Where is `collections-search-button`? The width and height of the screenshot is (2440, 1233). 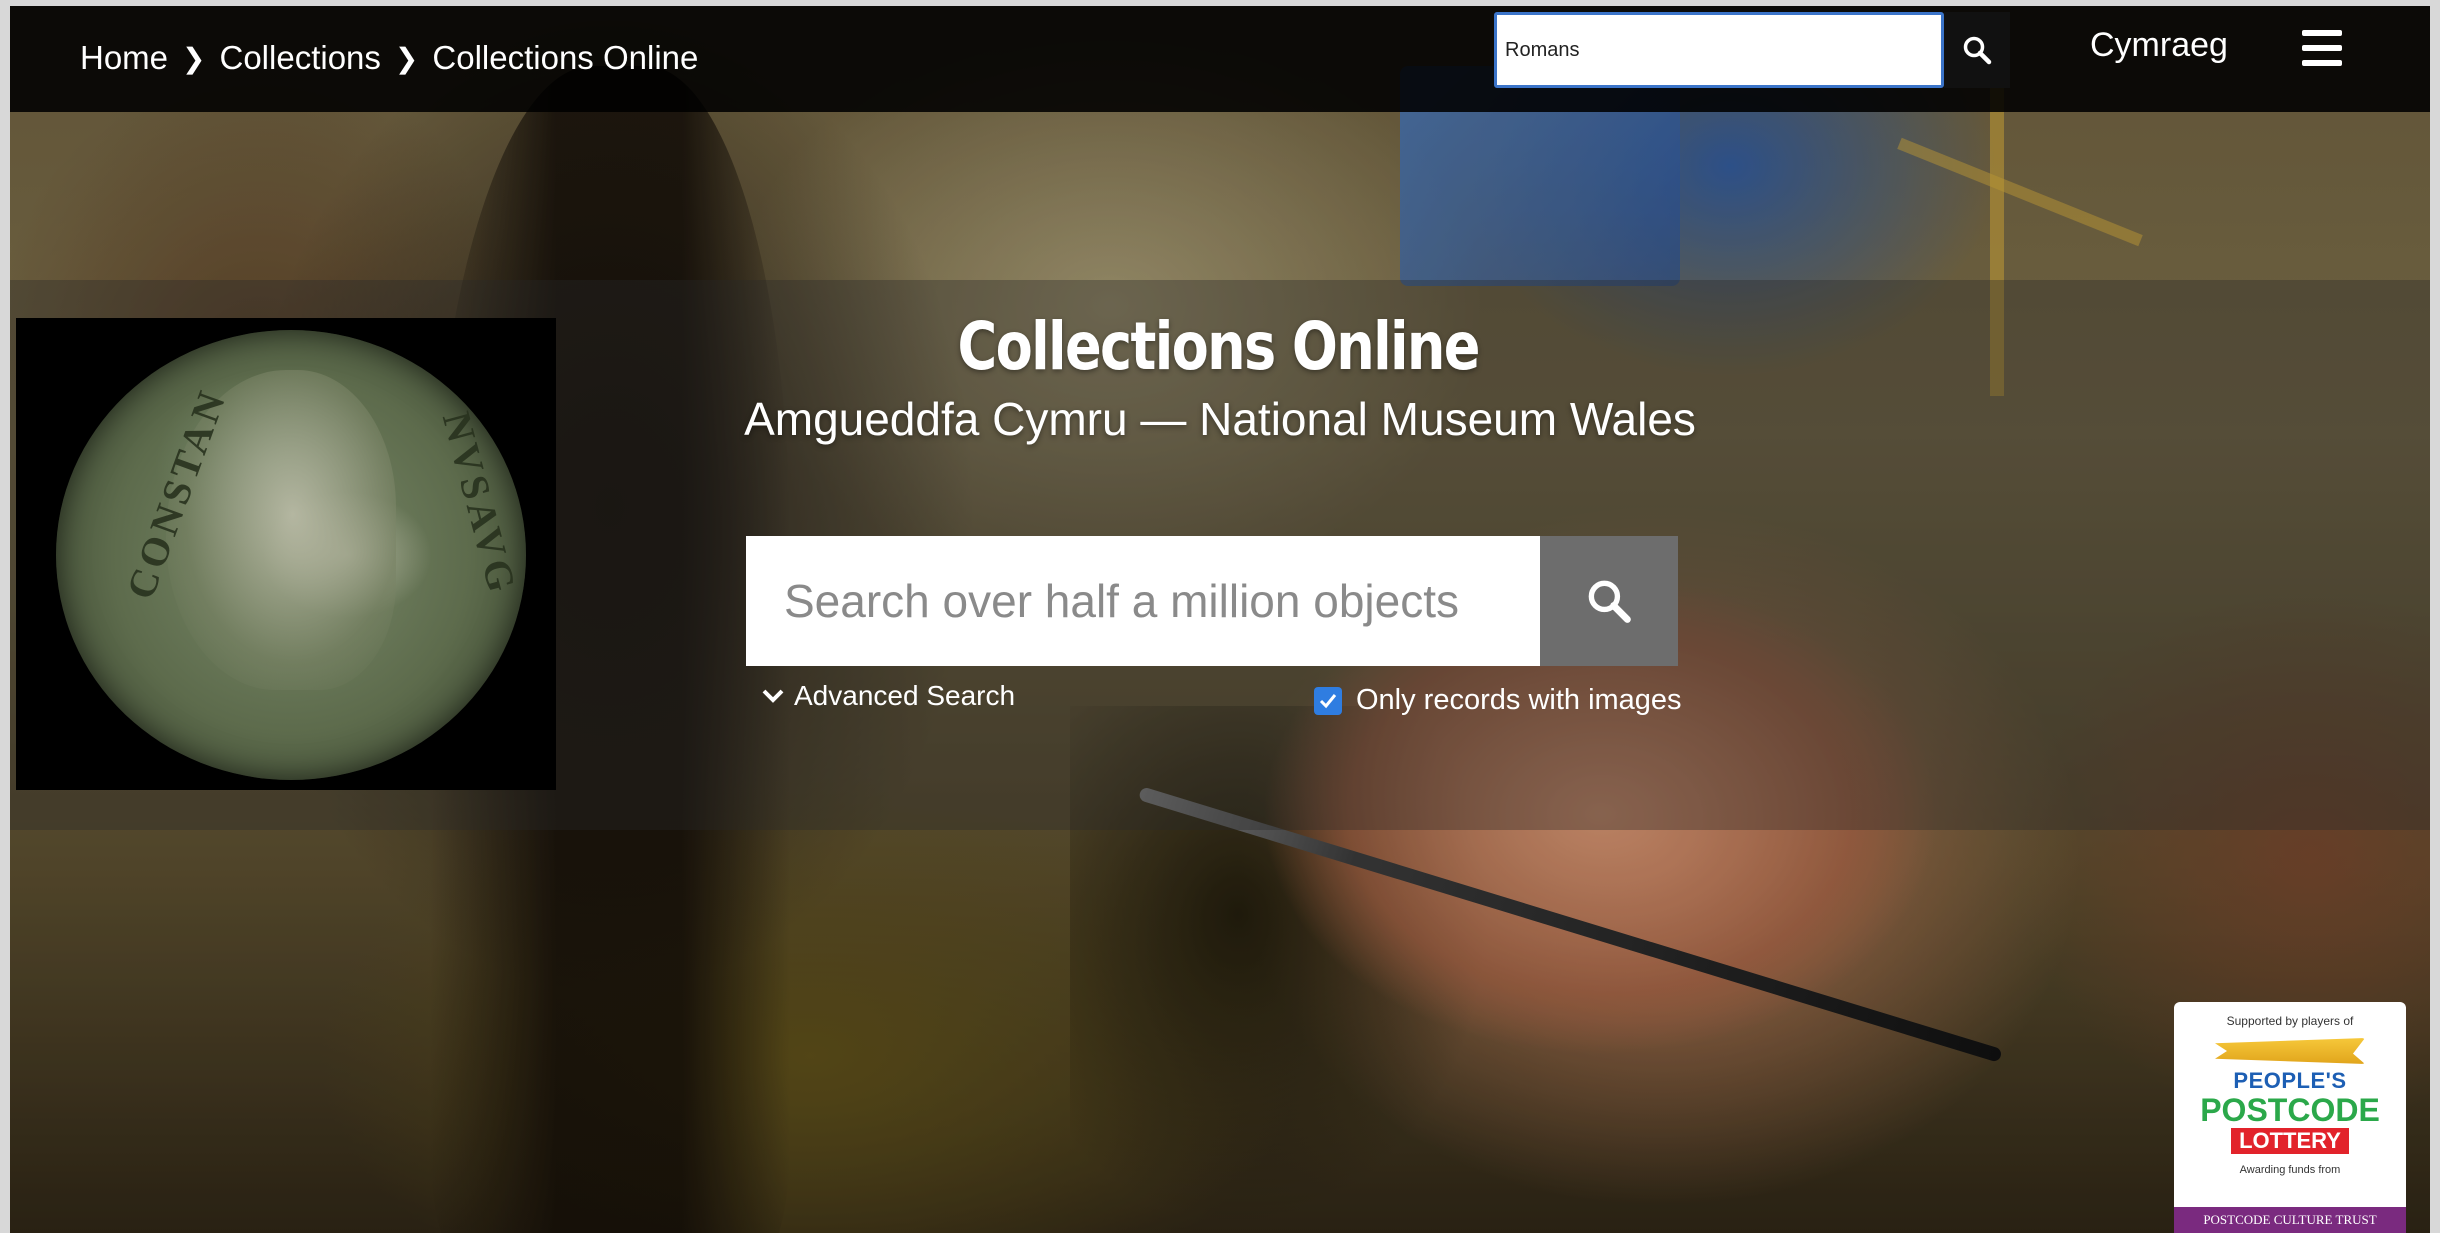 collections-search-button is located at coordinates (1609, 601).